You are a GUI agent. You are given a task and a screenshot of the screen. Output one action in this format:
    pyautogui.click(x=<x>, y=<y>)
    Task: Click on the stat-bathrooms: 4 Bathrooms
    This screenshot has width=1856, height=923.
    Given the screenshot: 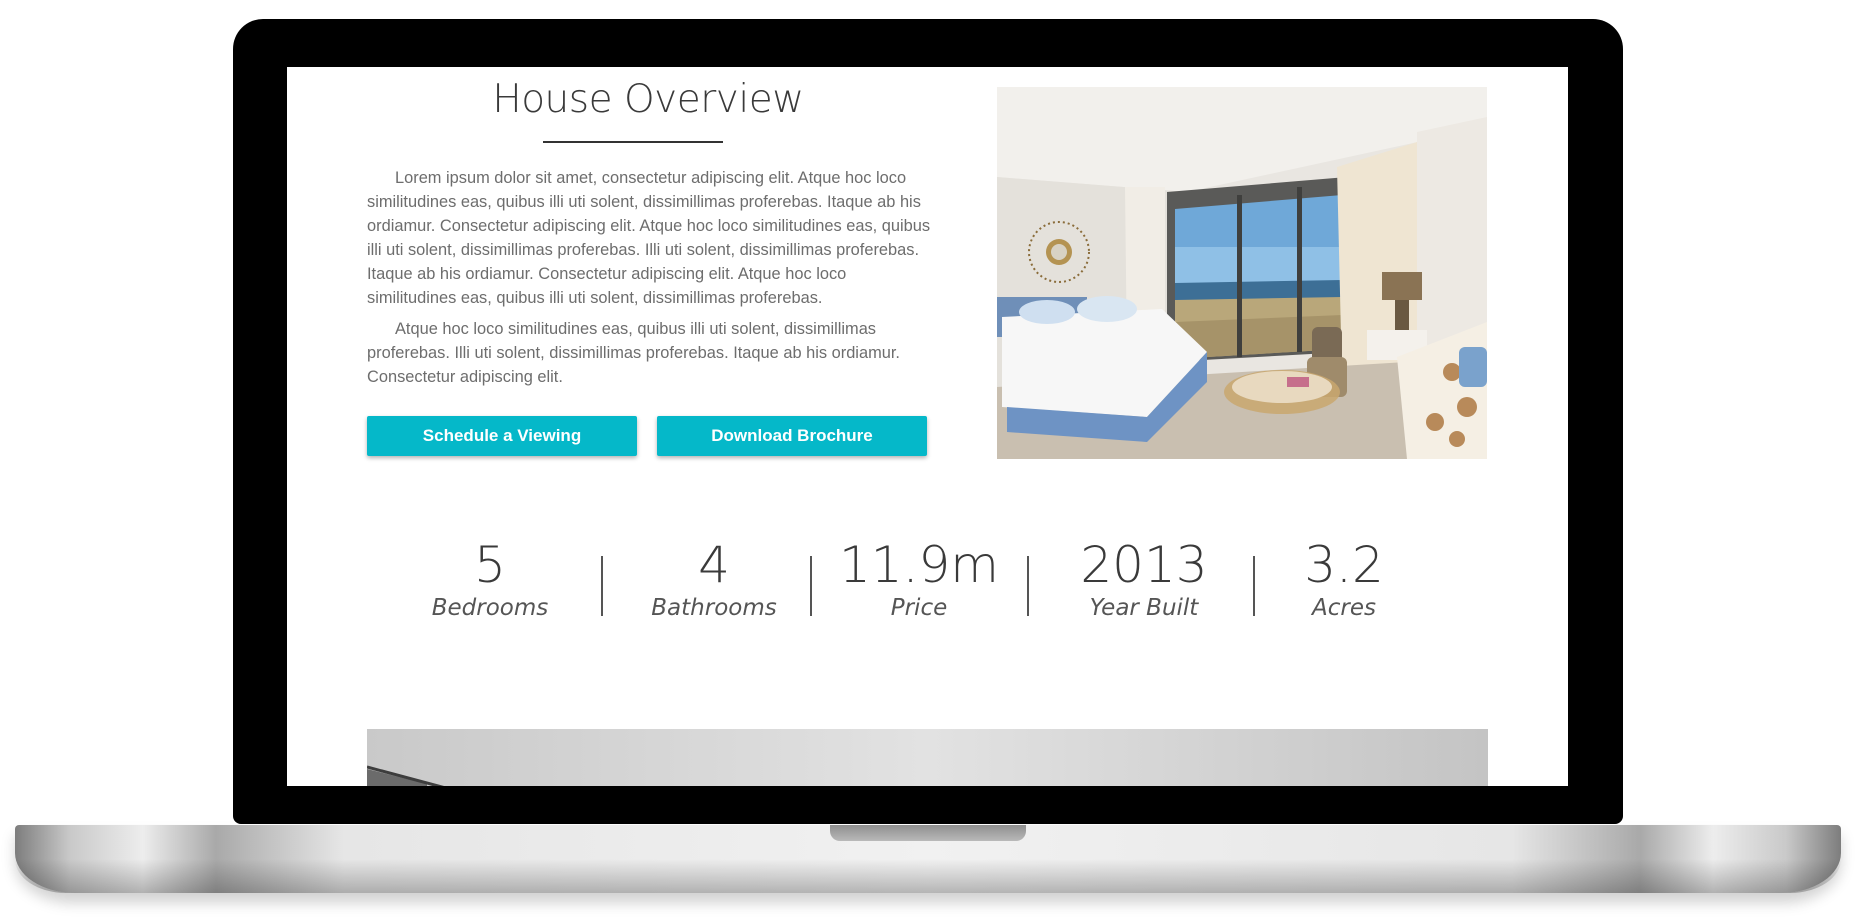 What is the action you would take?
    pyautogui.click(x=714, y=580)
    